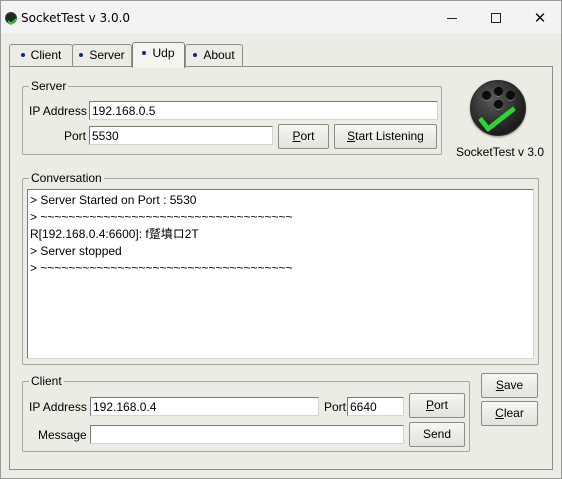 The height and width of the screenshot is (479, 562). What do you see at coordinates (113, 200) in the screenshot?
I see `conversation-line: > Server Started on Port : 5530` at bounding box center [113, 200].